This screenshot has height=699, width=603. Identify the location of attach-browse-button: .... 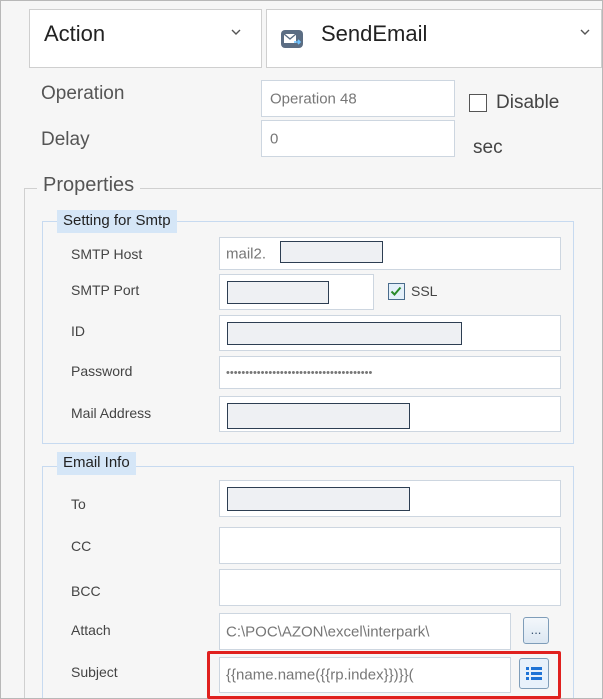
(536, 630).